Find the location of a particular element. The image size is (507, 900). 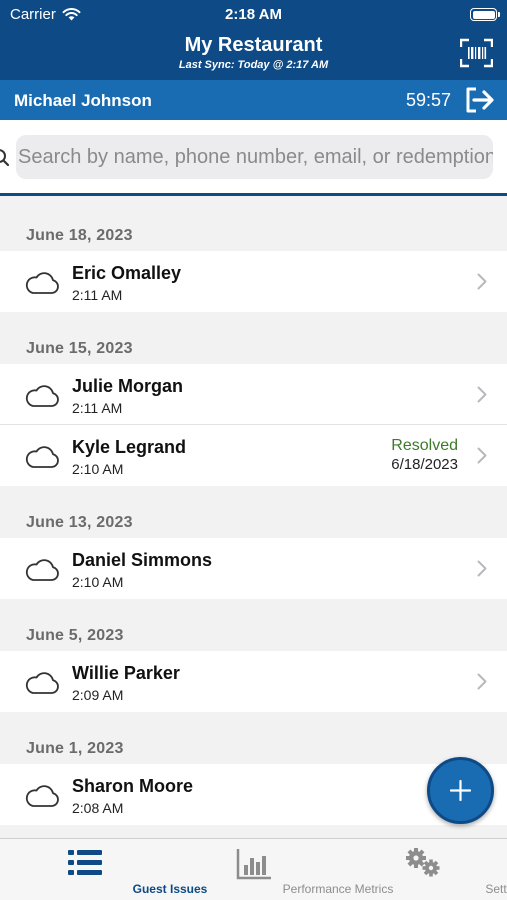

logout-icon is located at coordinates (480, 100).